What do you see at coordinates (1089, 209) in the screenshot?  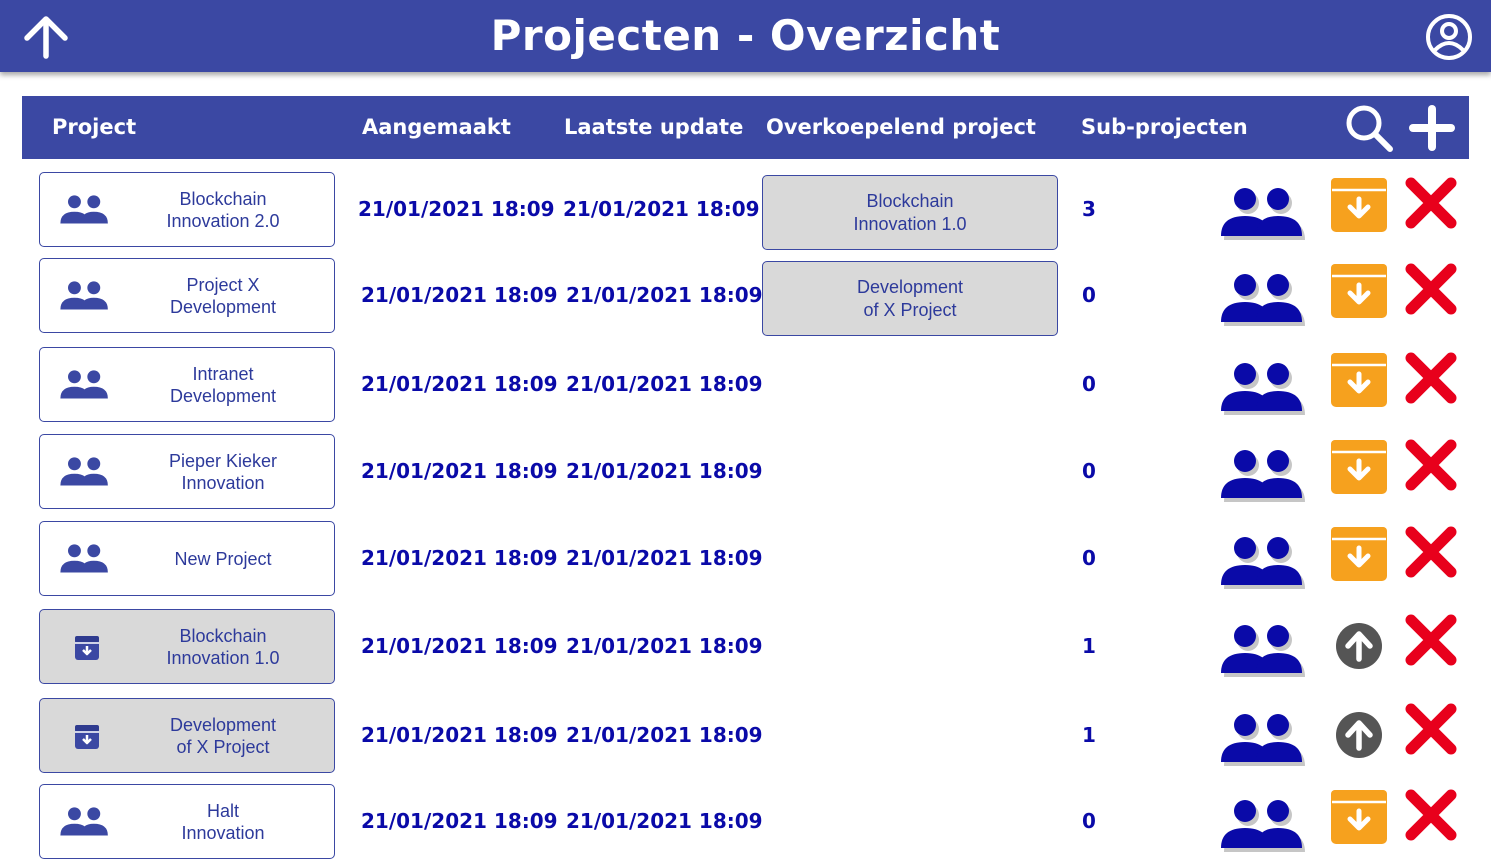 I see `subproject-count: 3` at bounding box center [1089, 209].